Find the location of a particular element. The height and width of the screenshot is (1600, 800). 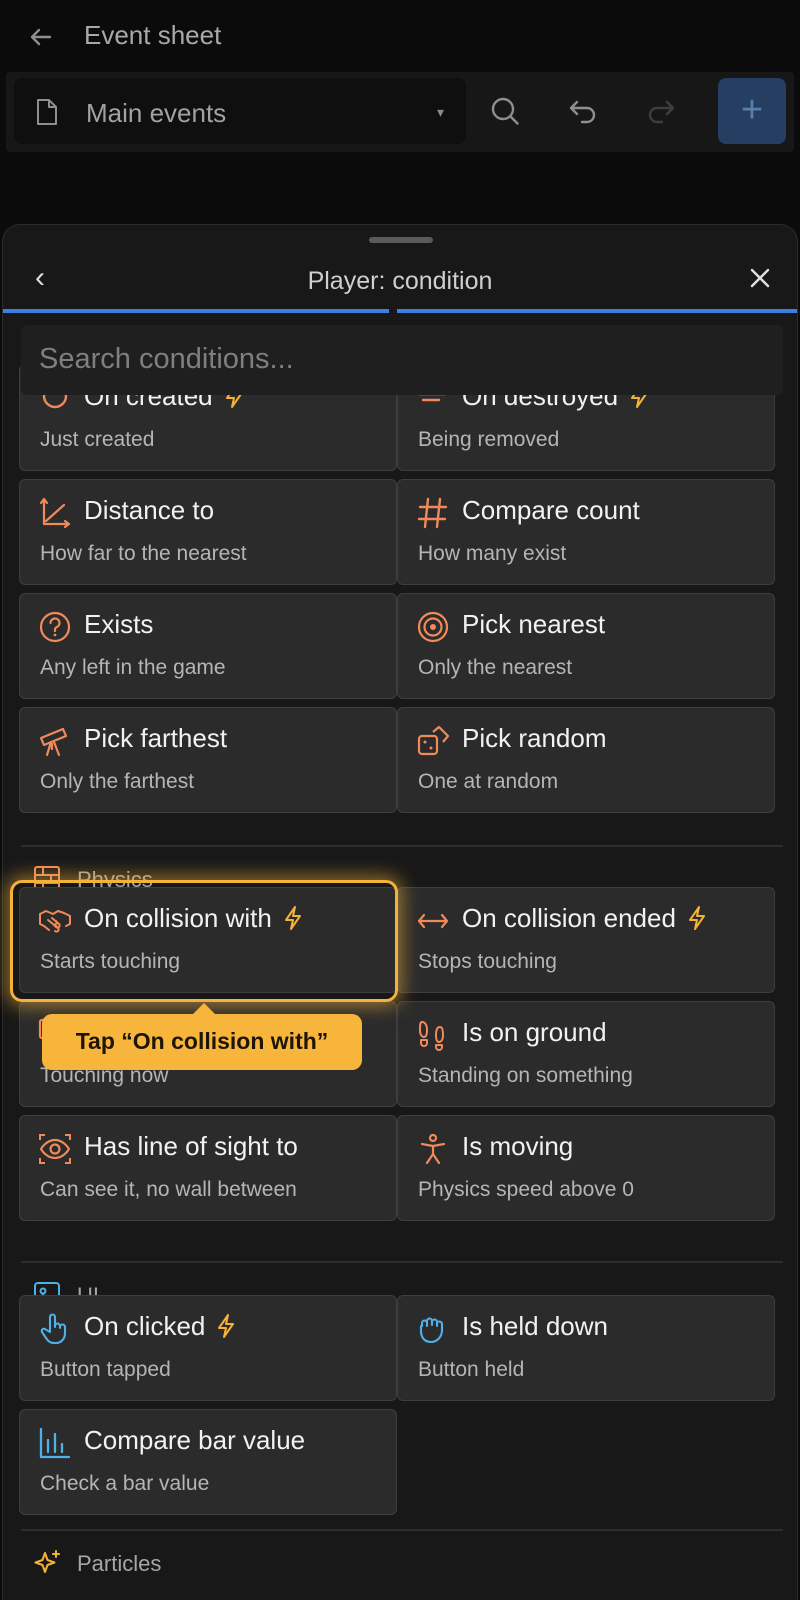

condition-card-pick-random: Pick random One at random is located at coordinates (586, 760).